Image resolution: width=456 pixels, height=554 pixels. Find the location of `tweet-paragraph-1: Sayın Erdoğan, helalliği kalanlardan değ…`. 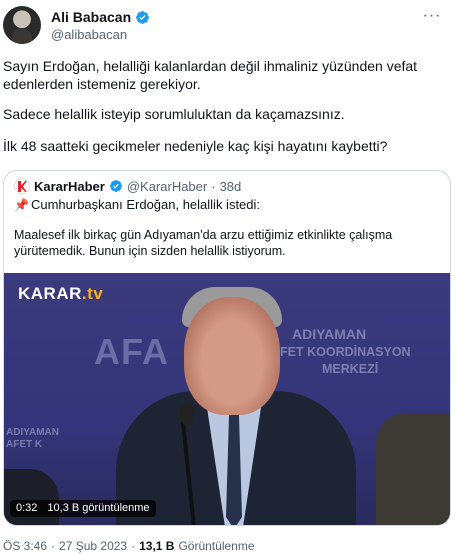

tweet-paragraph-1: Sayın Erdoğan, helalliği kalanlardan değ… is located at coordinates (210, 75).